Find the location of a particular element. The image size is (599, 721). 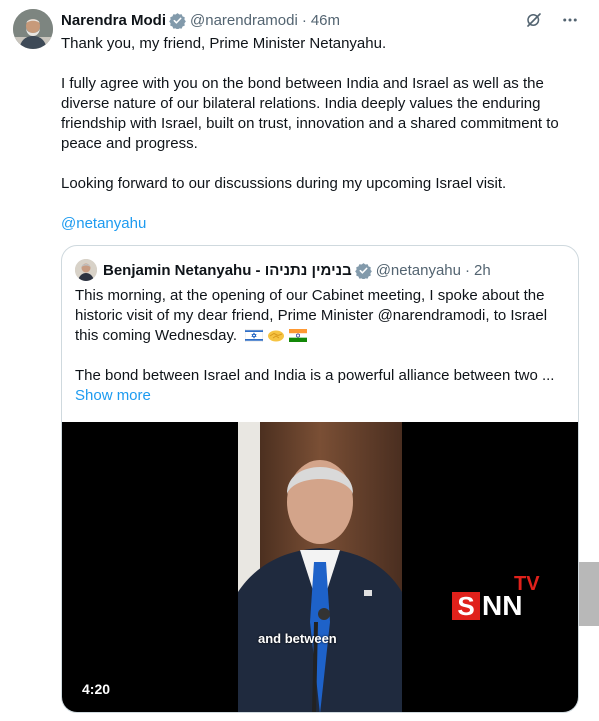

show-more-link: Show more is located at coordinates (322, 396).